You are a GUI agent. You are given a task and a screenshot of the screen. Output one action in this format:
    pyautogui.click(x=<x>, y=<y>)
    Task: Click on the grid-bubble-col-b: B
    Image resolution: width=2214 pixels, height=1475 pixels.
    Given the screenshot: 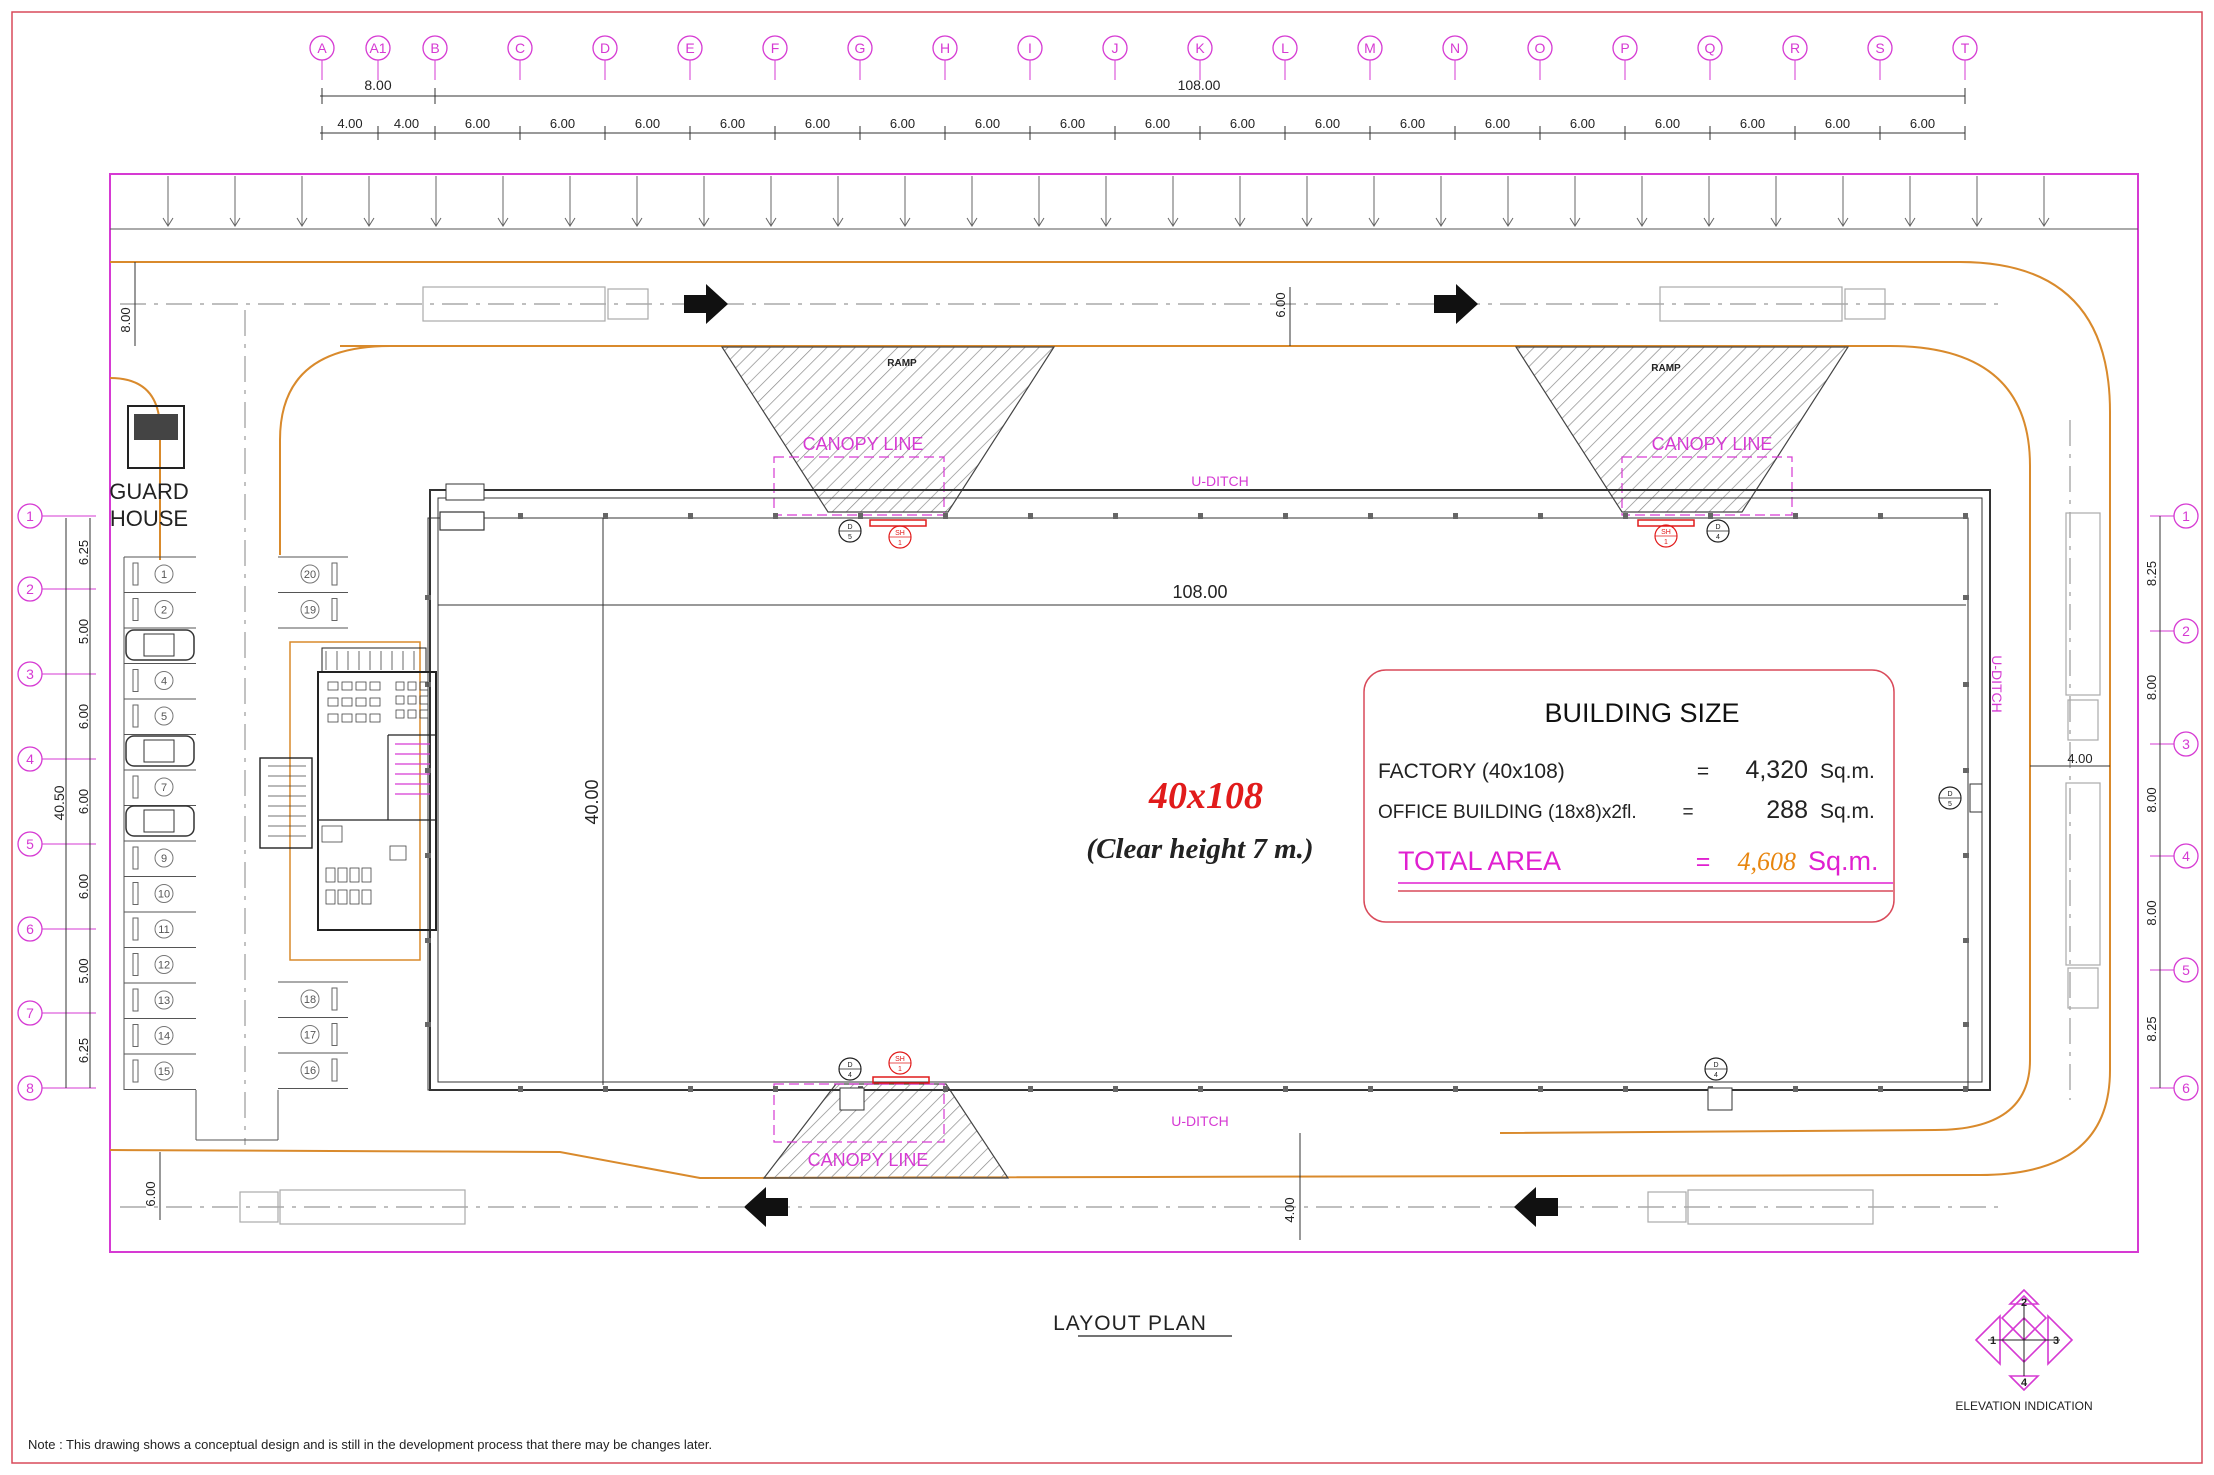 What is the action you would take?
    pyautogui.click(x=435, y=48)
    